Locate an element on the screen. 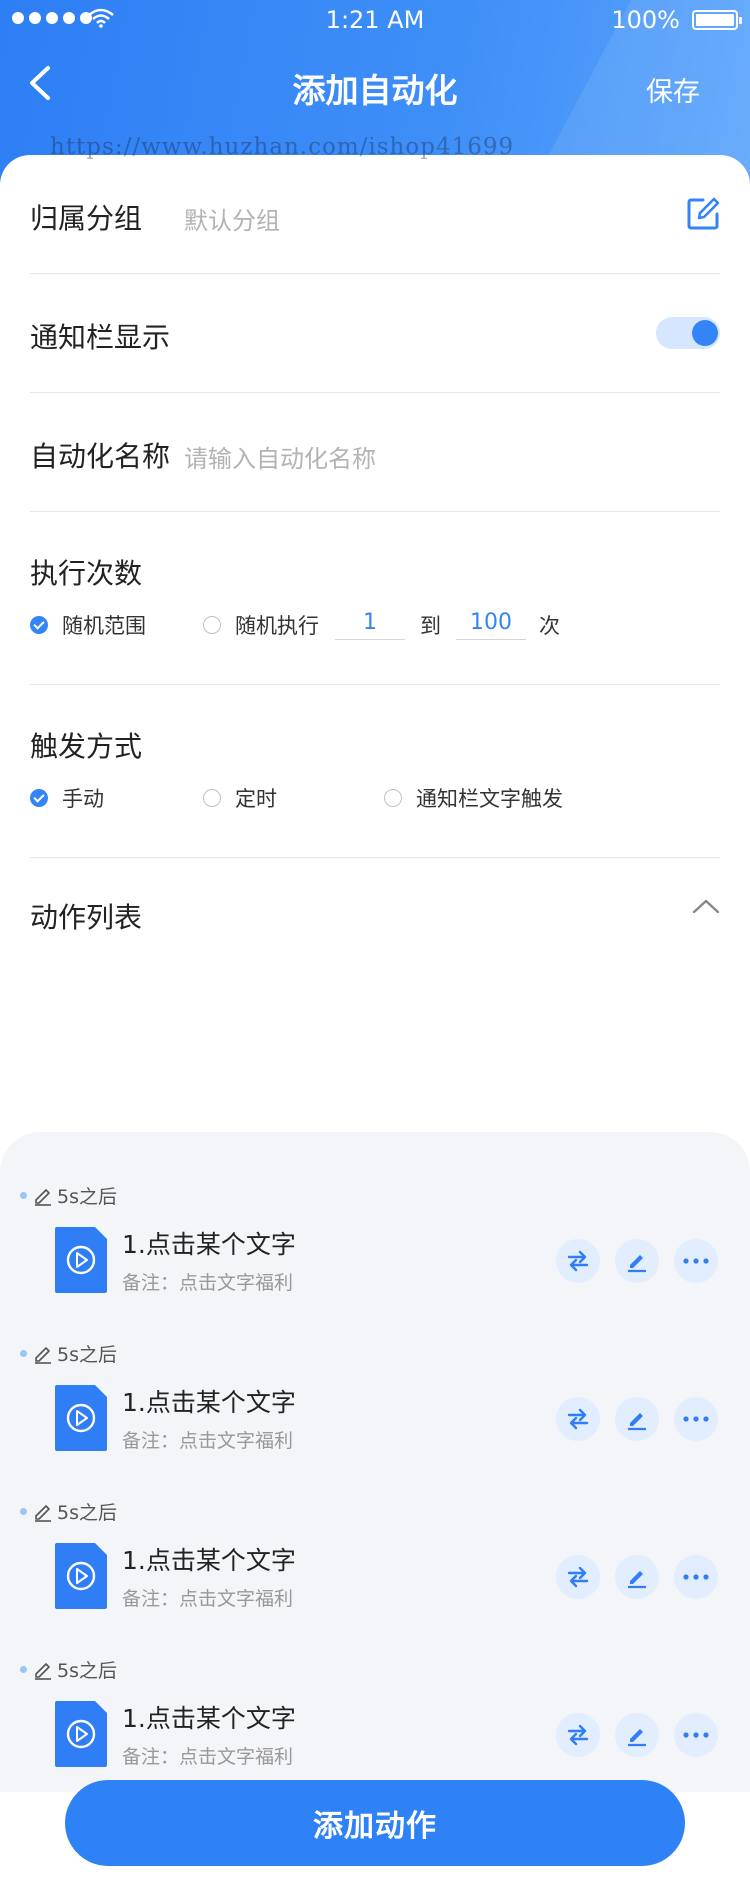  exec-option-random-range: 随机范围 is located at coordinates (88, 625).